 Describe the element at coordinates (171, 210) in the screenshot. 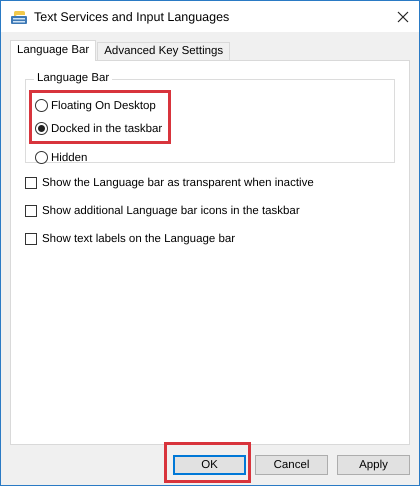

I see `checkbox-label: Show additional Language bar icons in the taskbar` at that location.